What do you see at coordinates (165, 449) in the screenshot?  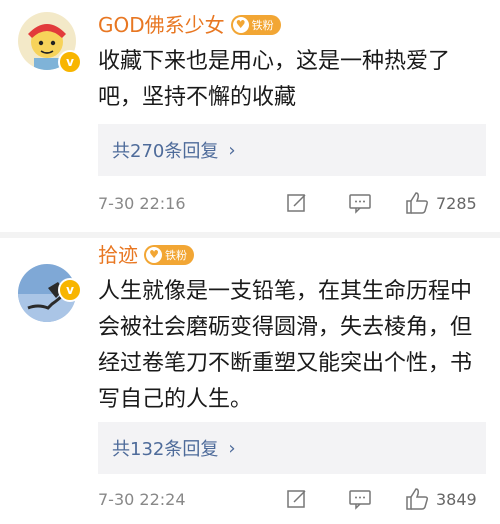 I see `replies-count: 共132条回复` at bounding box center [165, 449].